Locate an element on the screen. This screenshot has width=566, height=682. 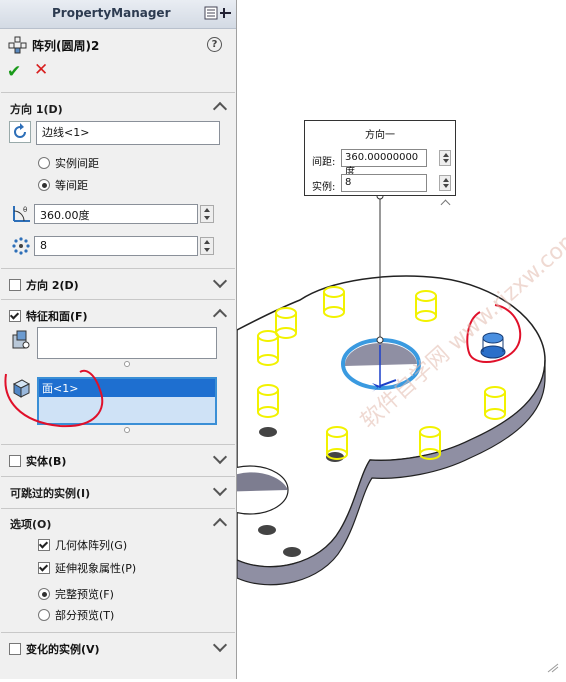
corner-grip-icon is located at coordinates (553, 668).